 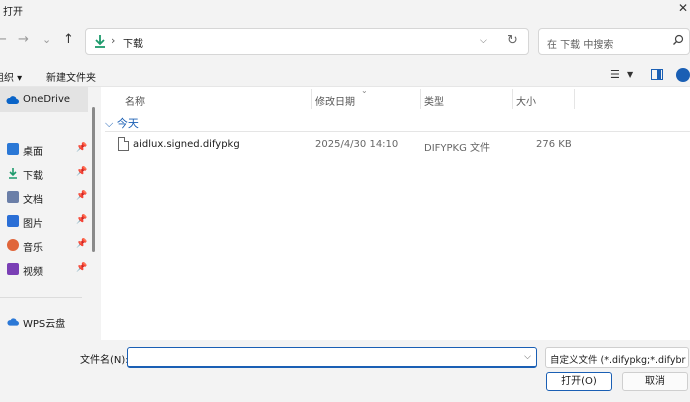 What do you see at coordinates (579, 381) in the screenshot?
I see `open-button: 打开(O)` at bounding box center [579, 381].